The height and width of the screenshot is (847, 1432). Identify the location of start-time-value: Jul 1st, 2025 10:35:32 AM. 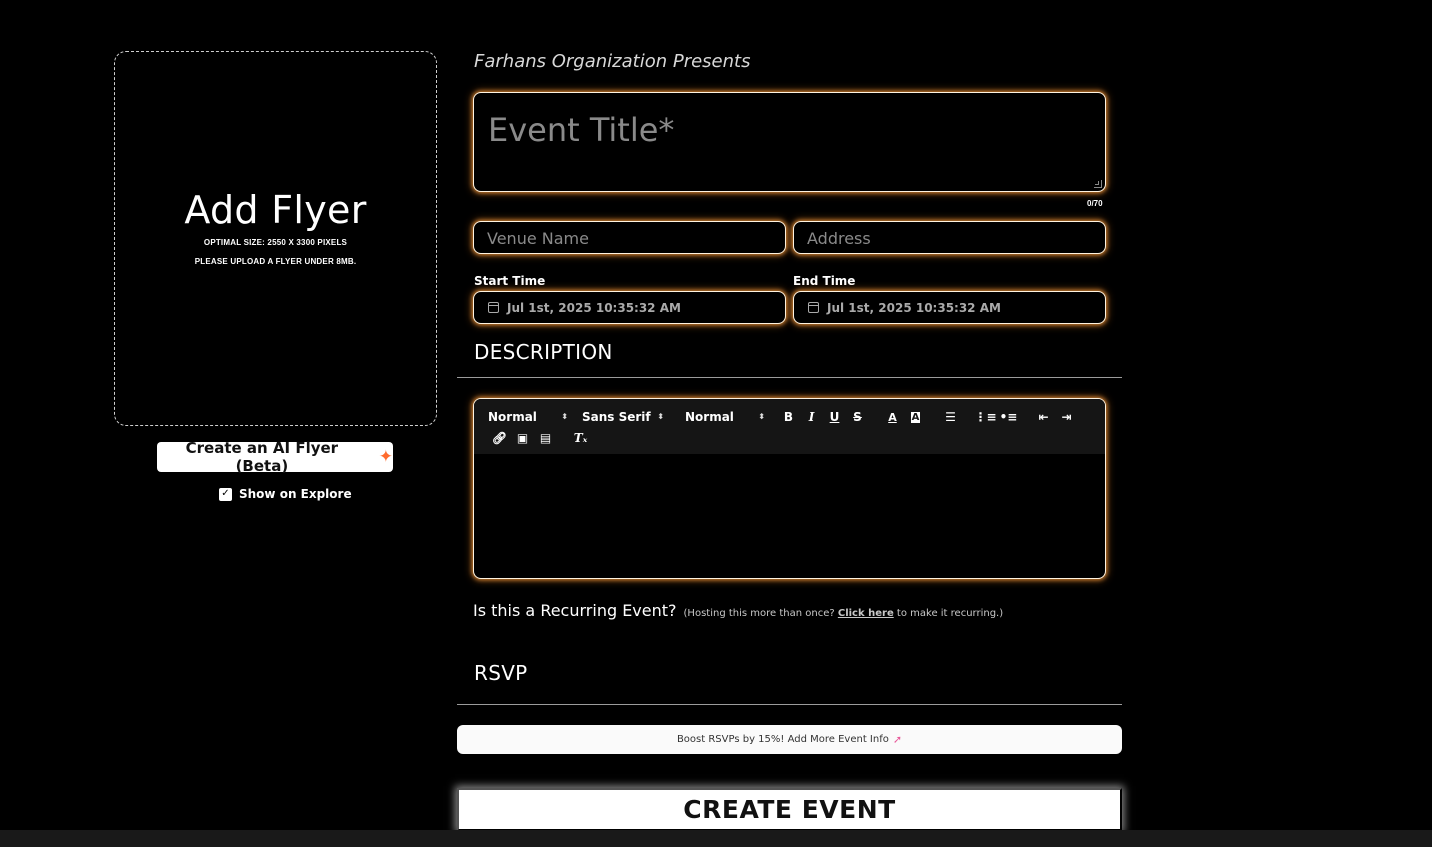
(594, 307).